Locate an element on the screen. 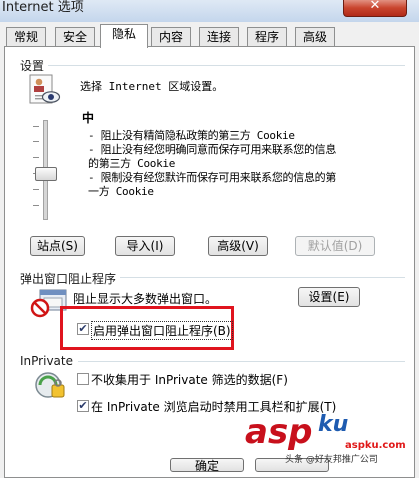  title-bar: Internet 选项 ✕ is located at coordinates (209, 11).